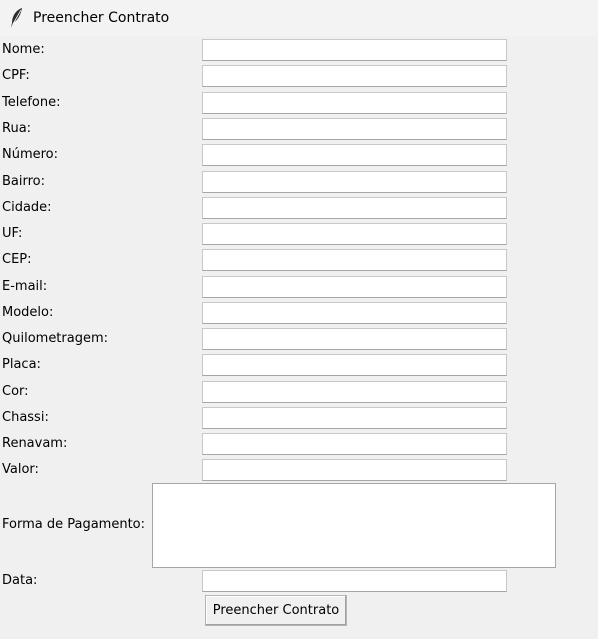 This screenshot has width=598, height=639. Describe the element at coordinates (354, 365) in the screenshot. I see `placa-input` at that location.